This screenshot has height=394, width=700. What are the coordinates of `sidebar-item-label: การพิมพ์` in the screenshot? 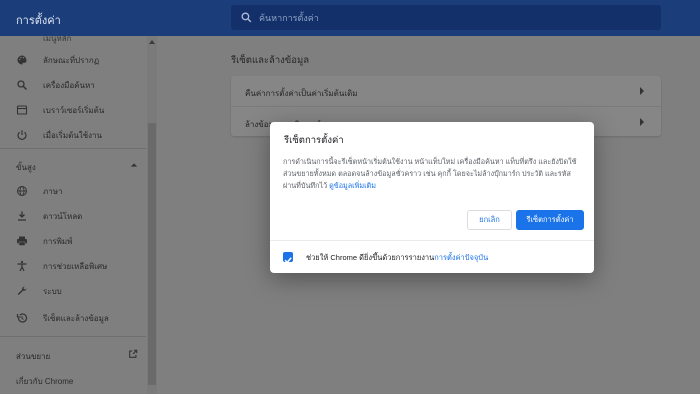 It's located at (58, 241).